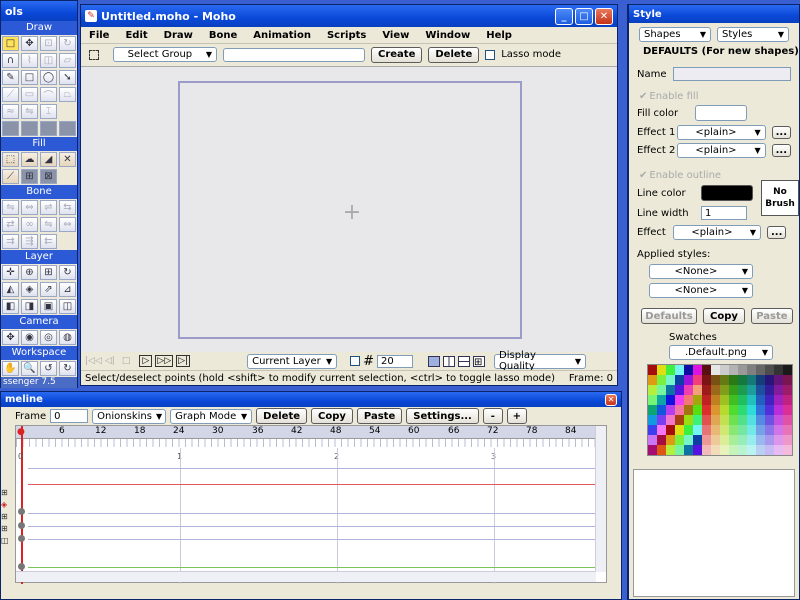 This screenshot has width=800, height=600. Describe the element at coordinates (10, 77) in the screenshot. I see `freehand-icon: ✎` at that location.